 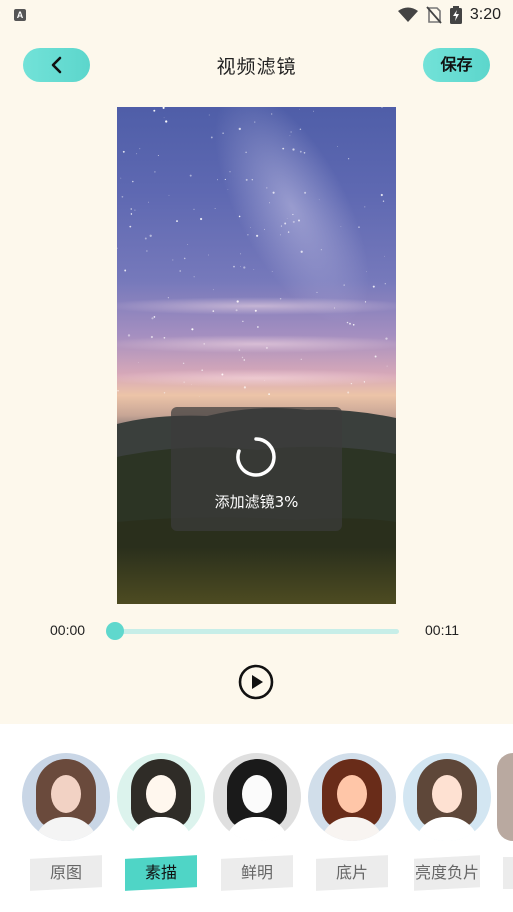 I want to click on filter-label-0: 原图, so click(x=66, y=873).